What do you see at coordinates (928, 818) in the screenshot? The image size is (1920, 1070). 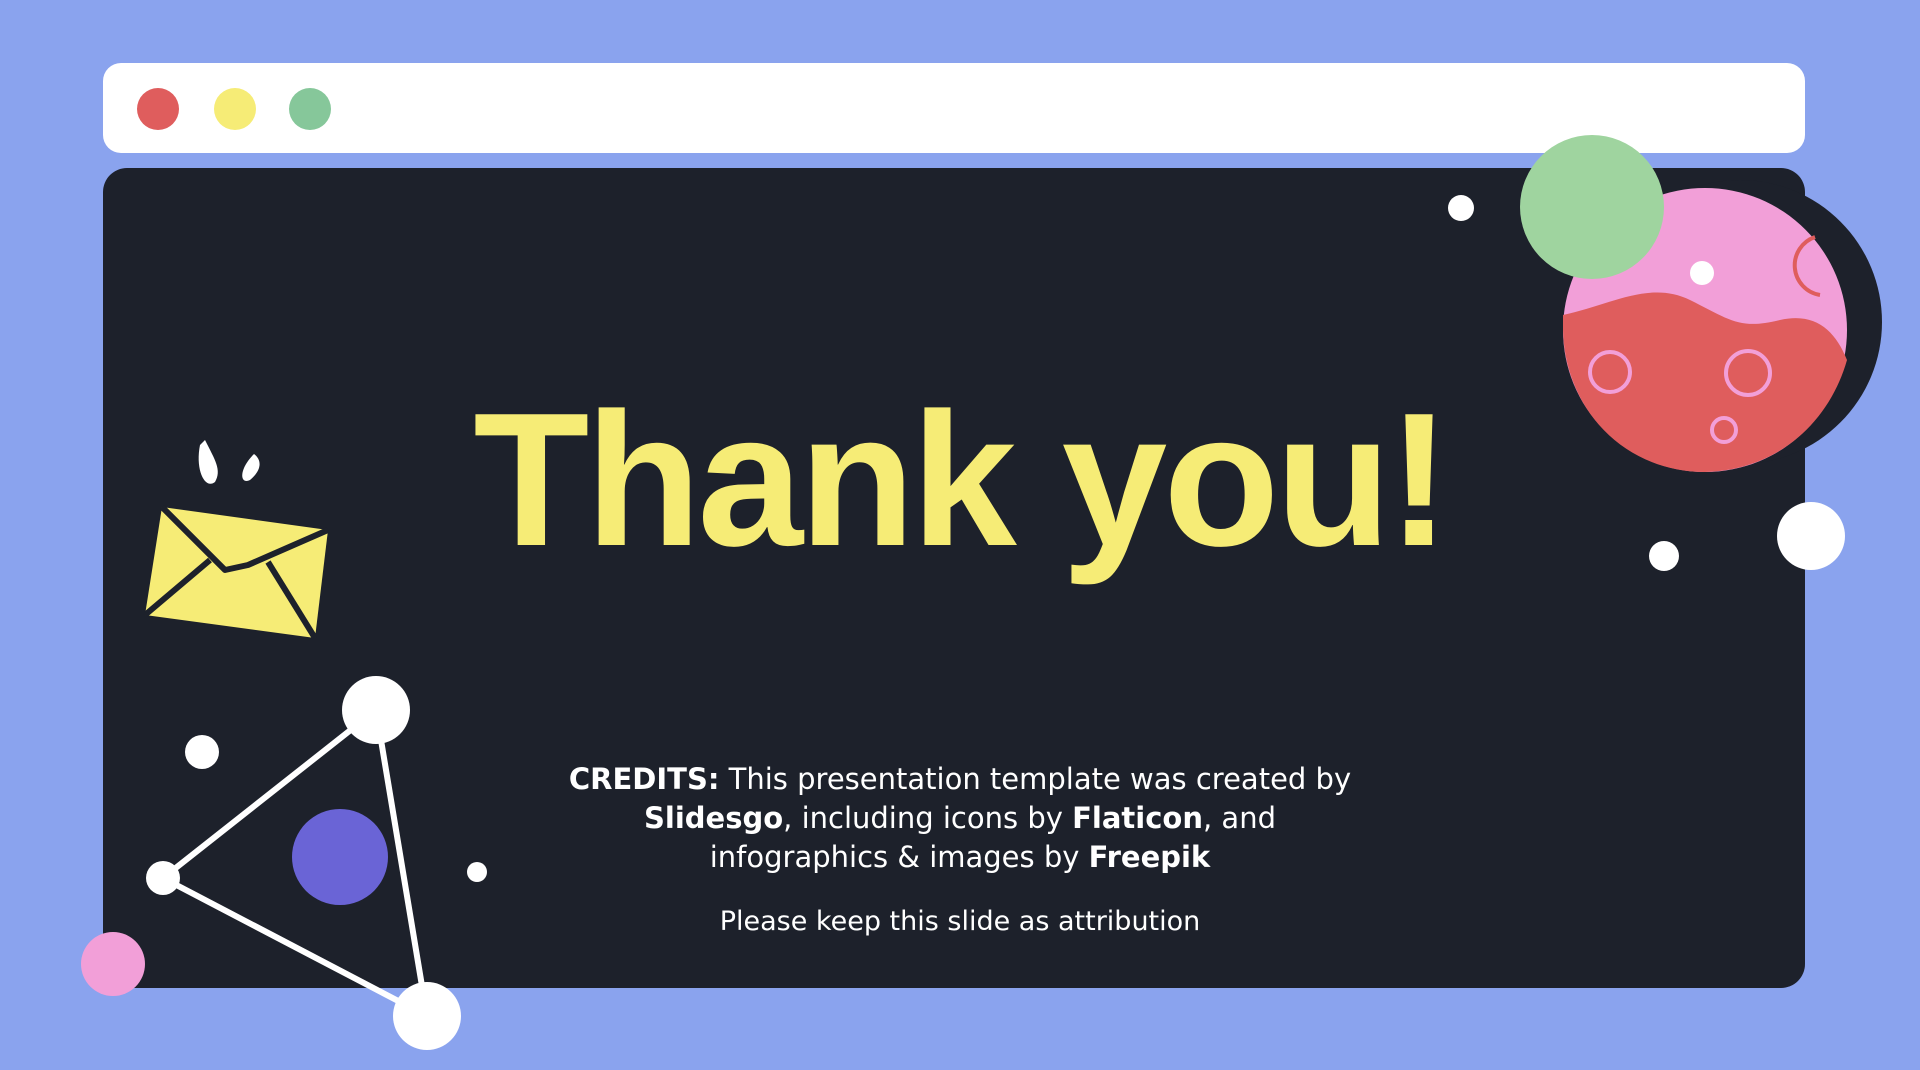 I see `credits-text-part: , including icons by` at bounding box center [928, 818].